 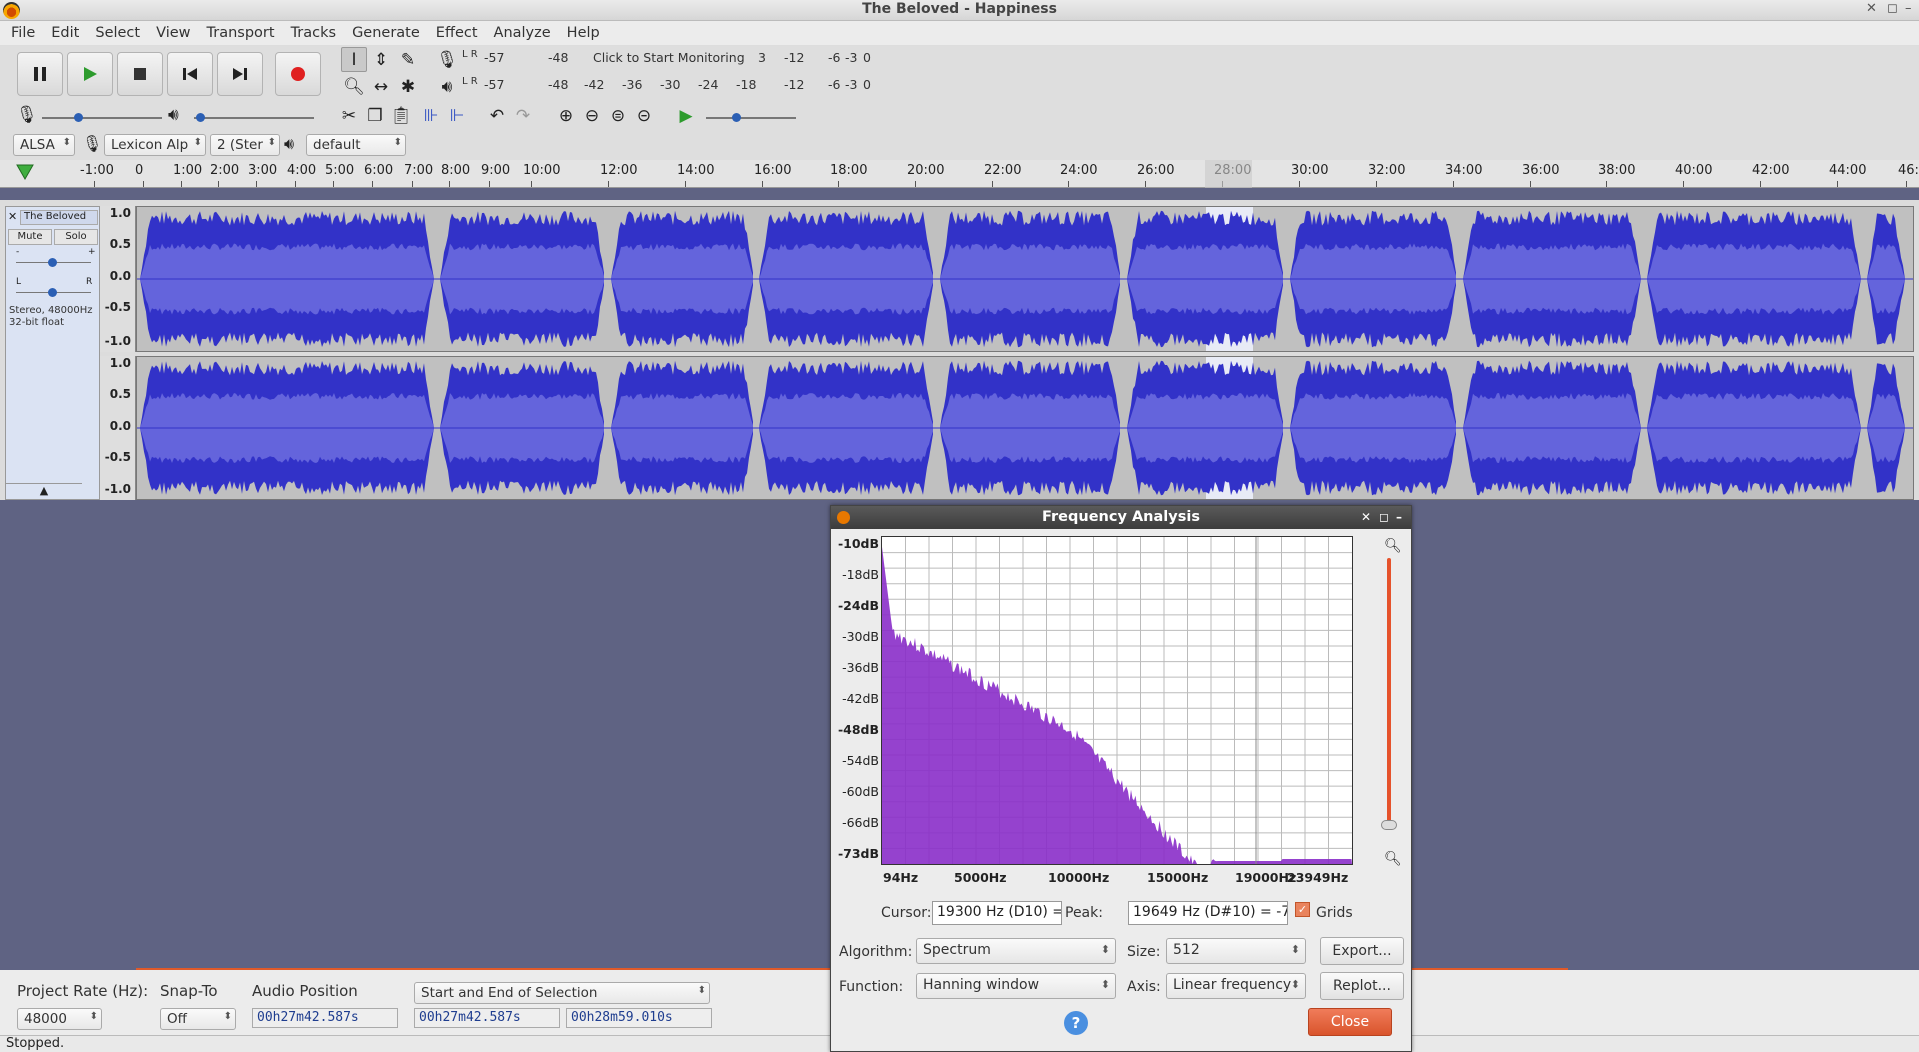 What do you see at coordinates (65, 33) in the screenshot?
I see `menu-edit: Edit` at bounding box center [65, 33].